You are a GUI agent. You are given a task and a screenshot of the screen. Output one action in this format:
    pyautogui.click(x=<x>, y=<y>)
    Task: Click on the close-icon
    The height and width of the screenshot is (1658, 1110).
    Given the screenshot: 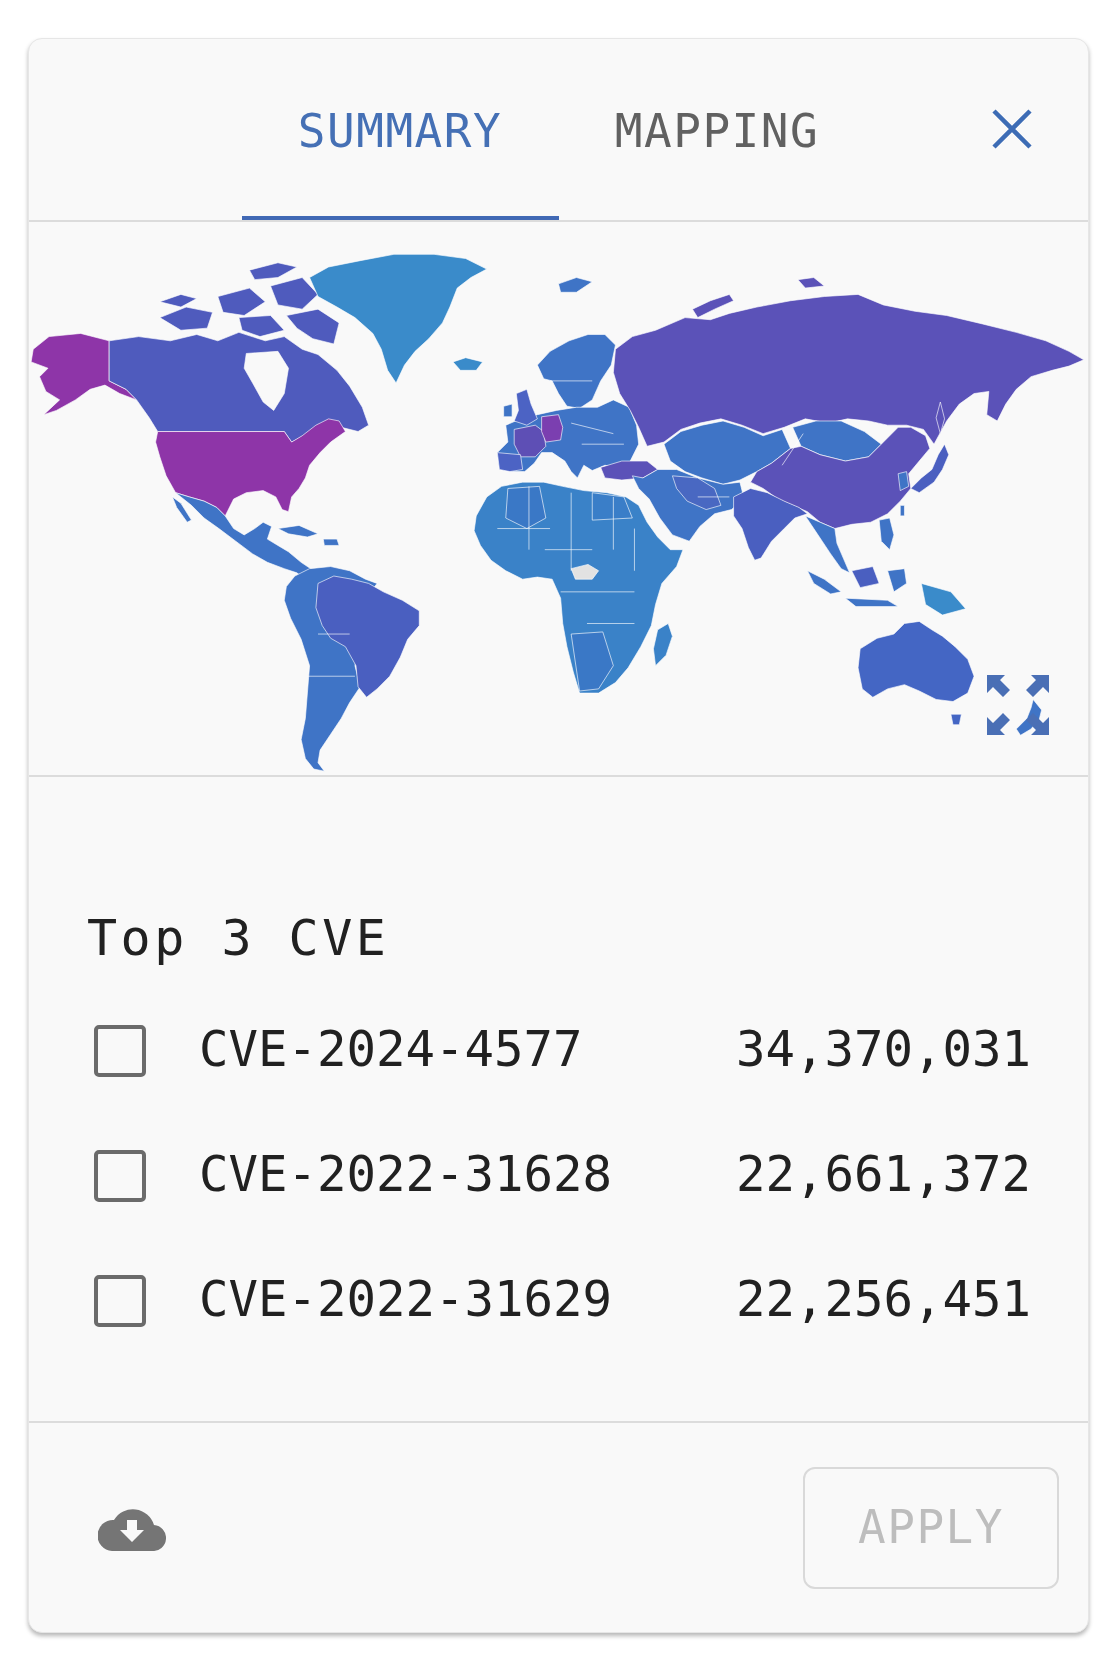 What is the action you would take?
    pyautogui.click(x=1012, y=129)
    